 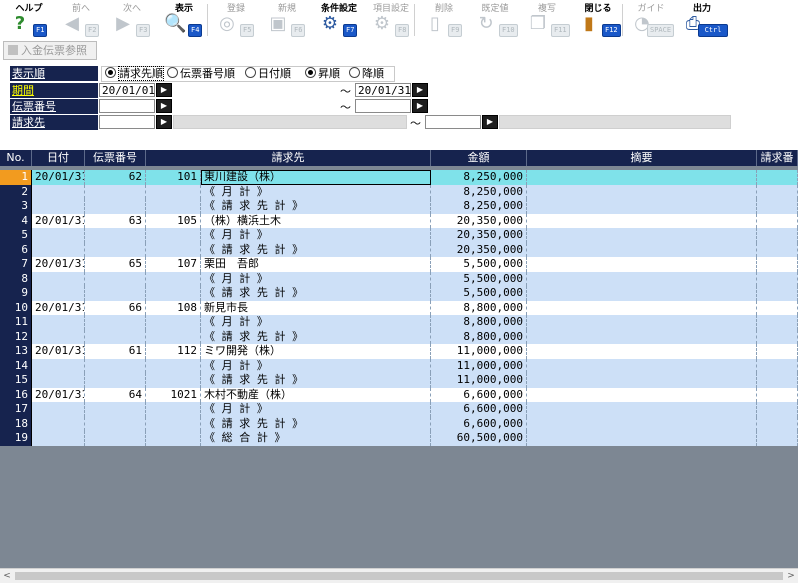 What do you see at coordinates (642, 158) in the screenshot?
I see `header-col-memo: 摘要` at bounding box center [642, 158].